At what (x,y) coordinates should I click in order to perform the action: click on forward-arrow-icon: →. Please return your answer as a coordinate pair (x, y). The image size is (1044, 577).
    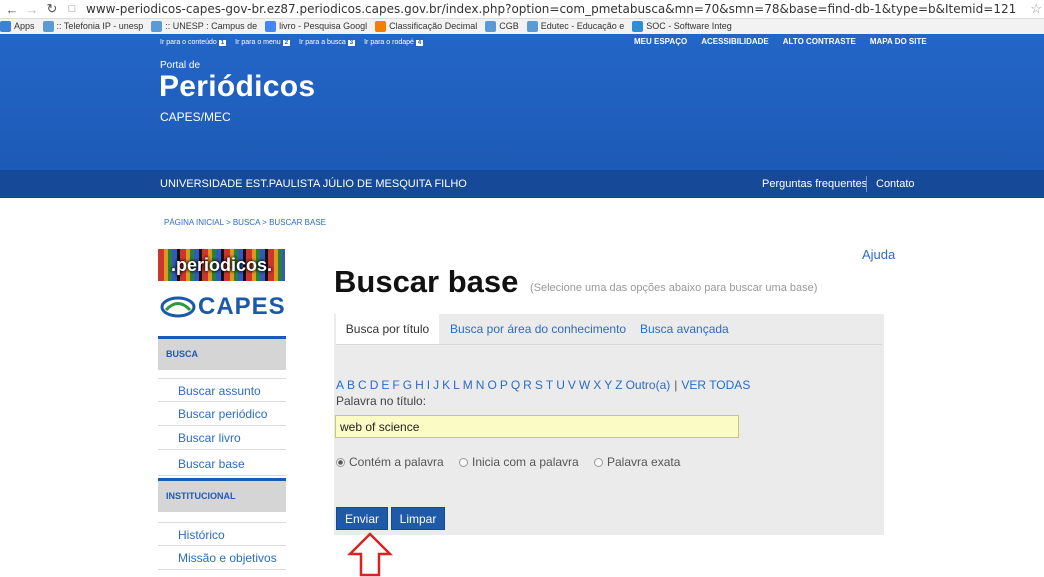
    Looking at the image, I should click on (32, 9).